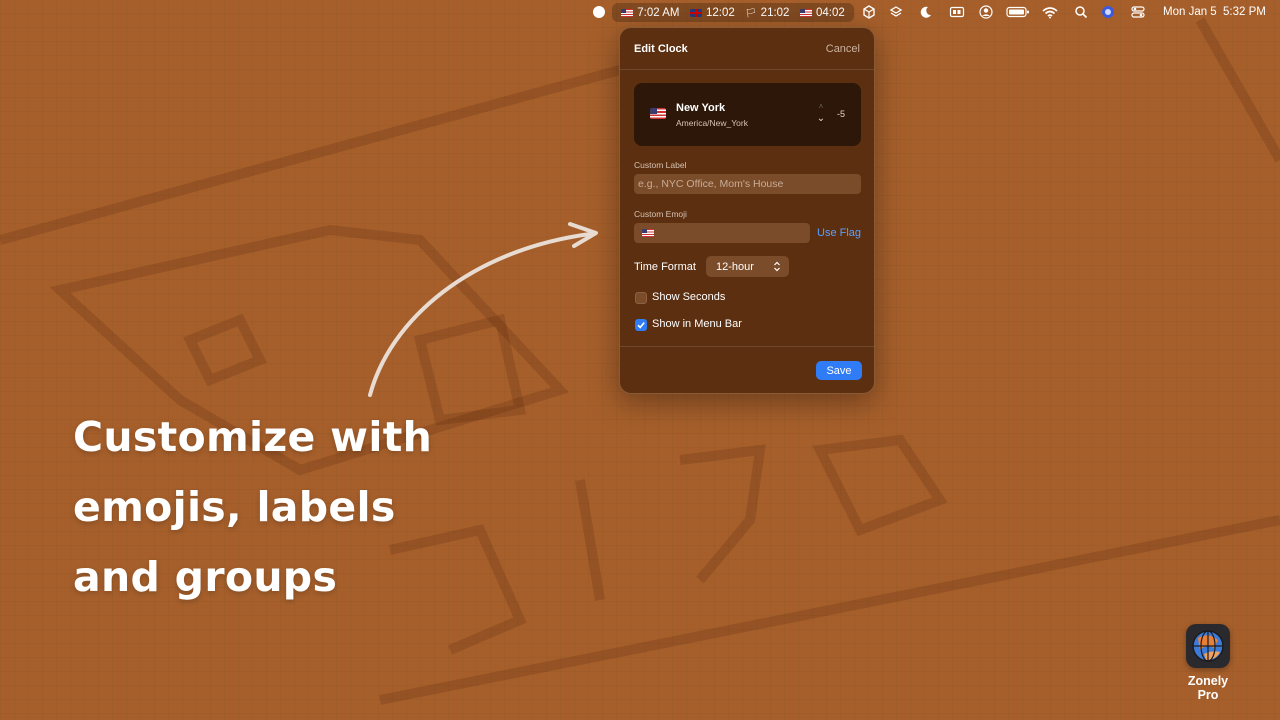  Describe the element at coordinates (1244, 12) in the screenshot. I see `menu-bar-time: 5:32 PM` at that location.